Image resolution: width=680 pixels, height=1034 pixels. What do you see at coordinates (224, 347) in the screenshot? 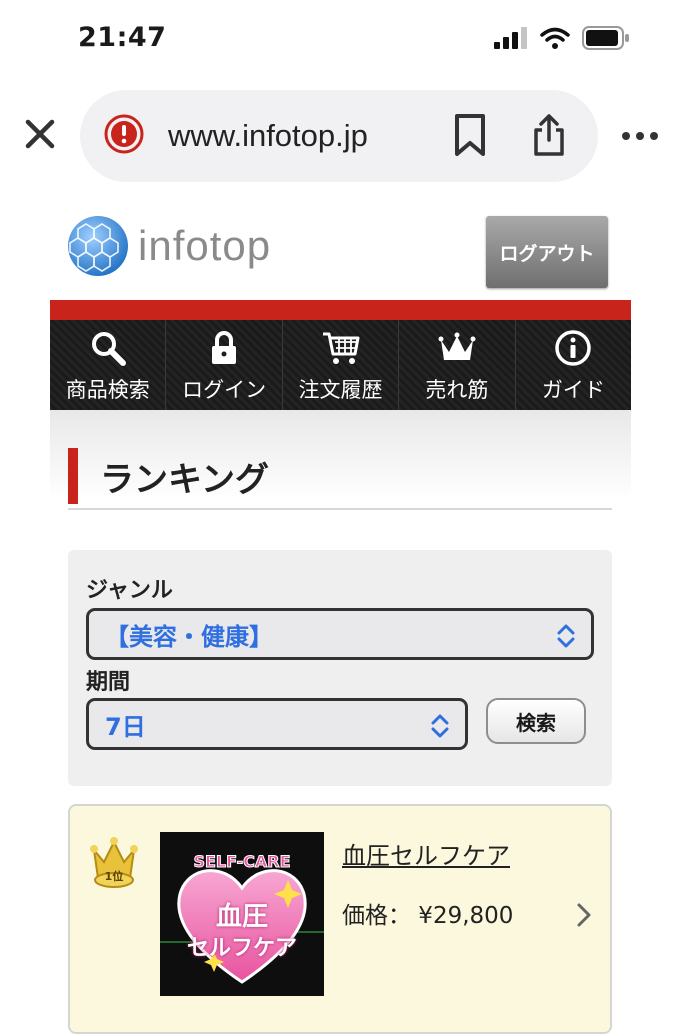
I see `lock-icon` at bounding box center [224, 347].